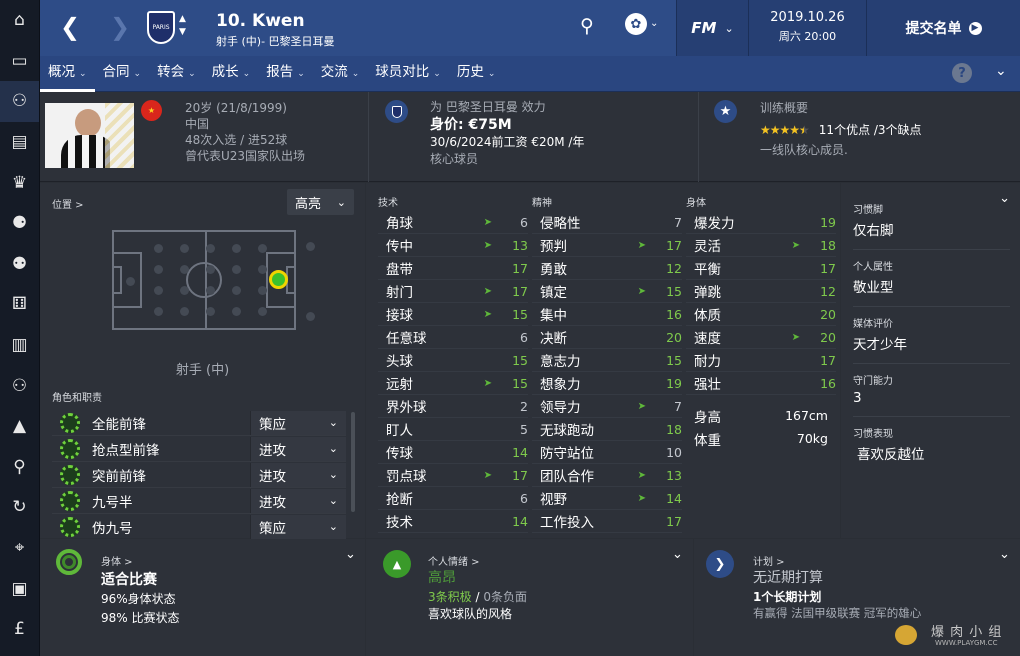 The width and height of the screenshot is (1020, 656). What do you see at coordinates (712, 28) in the screenshot?
I see `fm-menu: FM ⌄` at bounding box center [712, 28].